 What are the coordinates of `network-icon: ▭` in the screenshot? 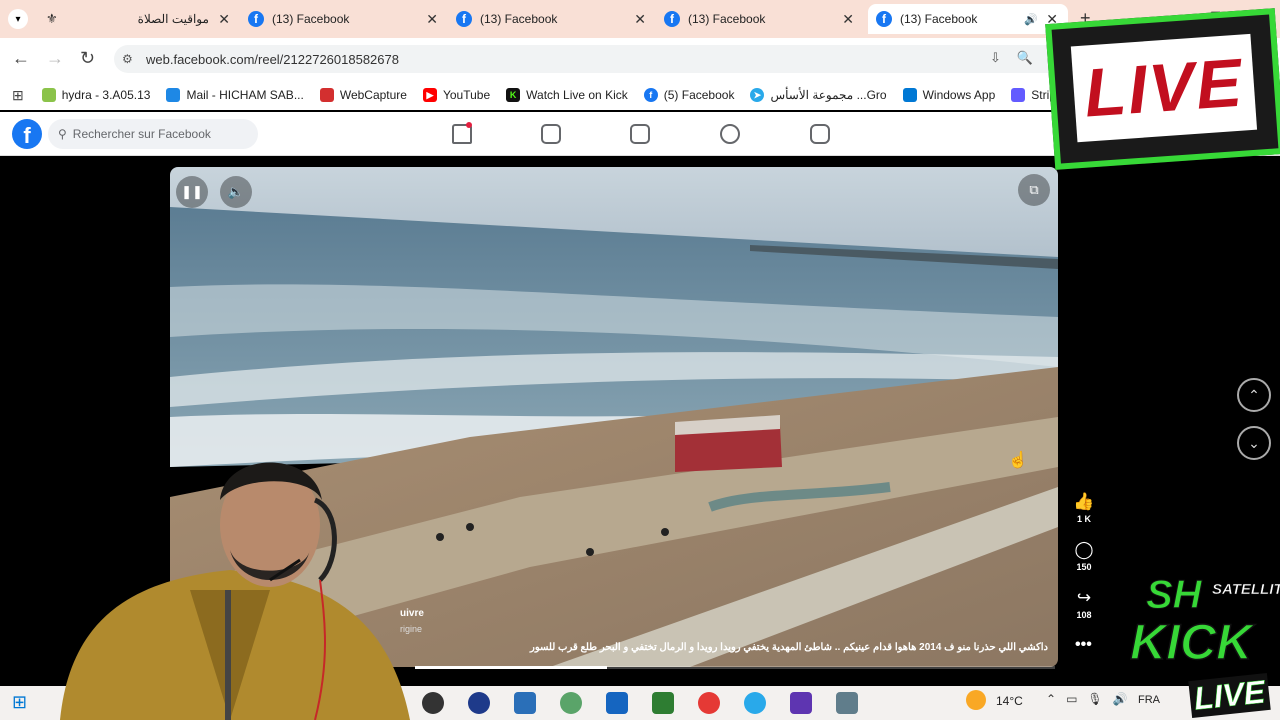 It's located at (1071, 699).